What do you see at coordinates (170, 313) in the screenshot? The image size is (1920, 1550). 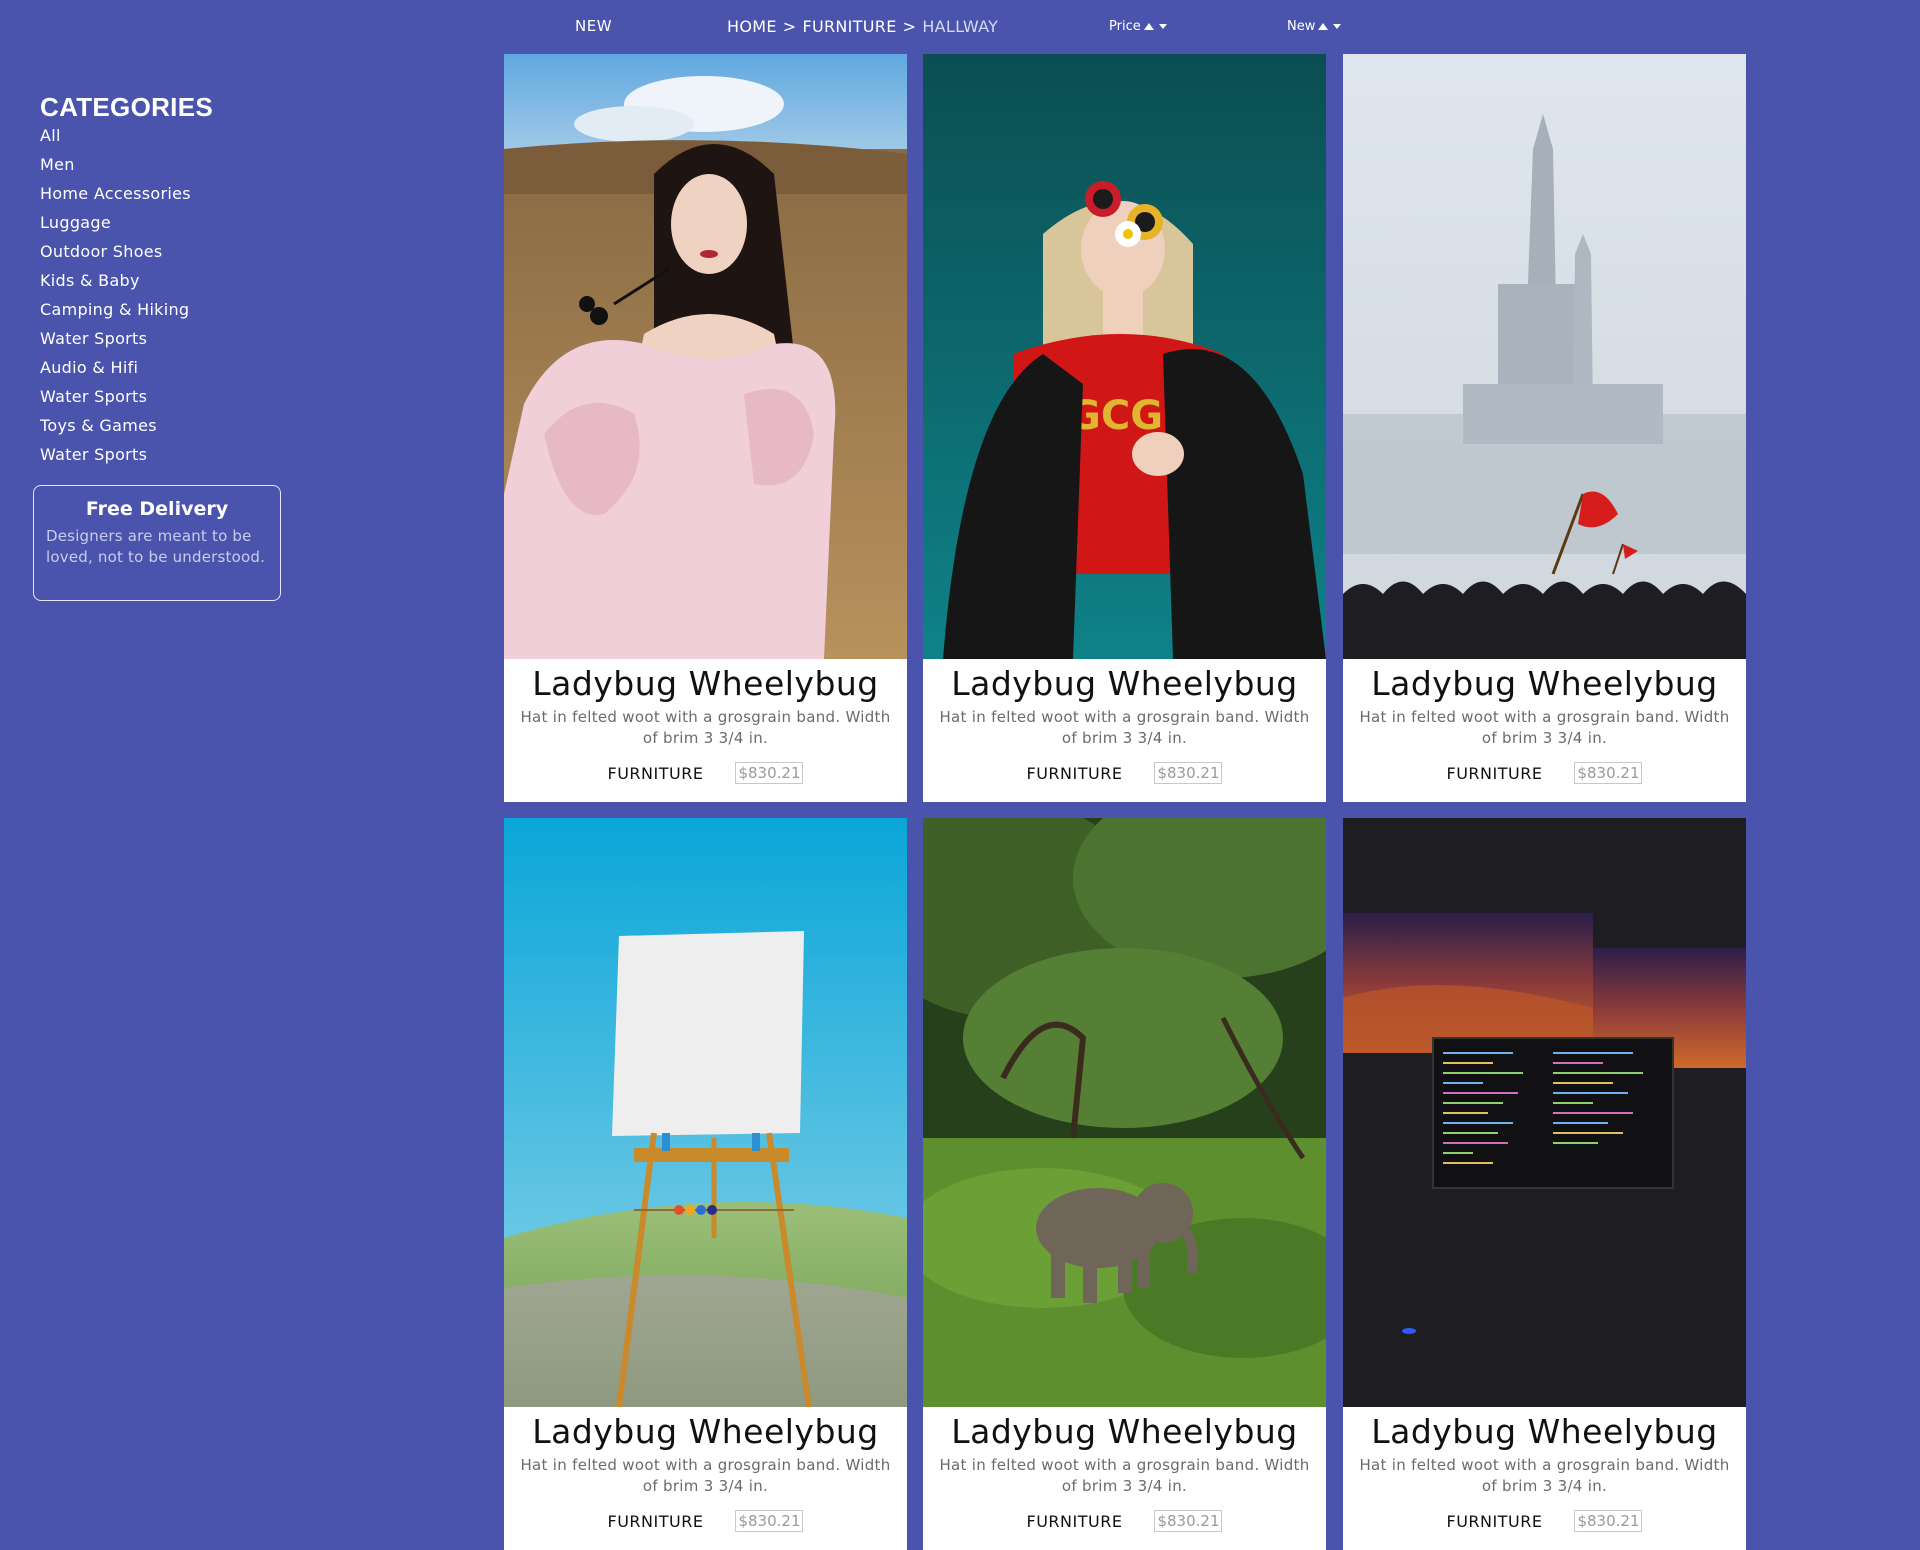 I see `category-item-camping-hiking: Camping & Hiking` at bounding box center [170, 313].